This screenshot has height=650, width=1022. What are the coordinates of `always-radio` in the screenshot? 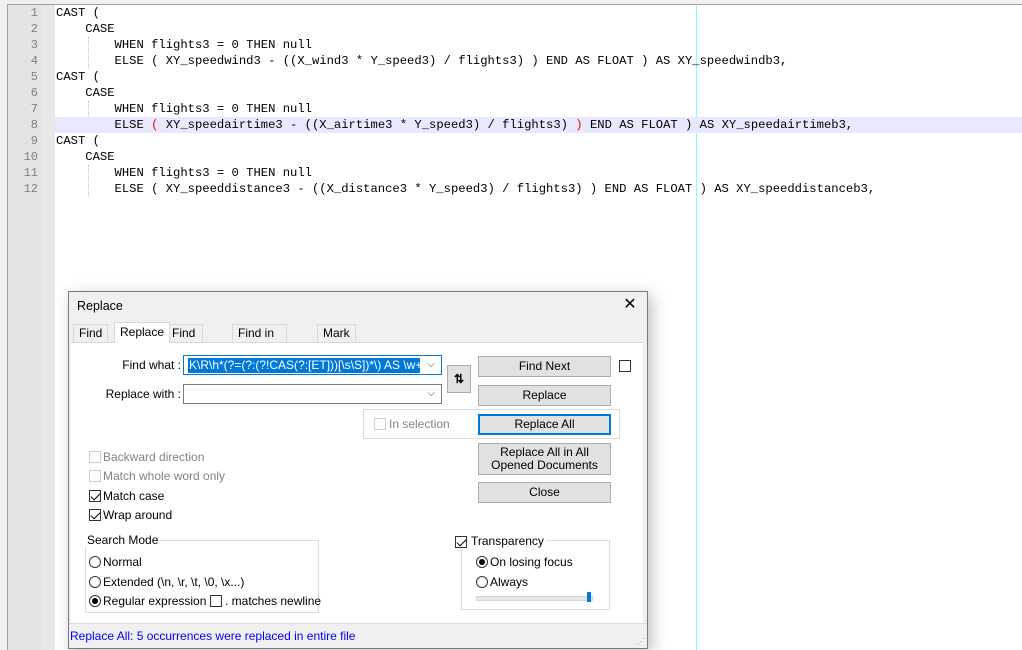 It's located at (482, 582).